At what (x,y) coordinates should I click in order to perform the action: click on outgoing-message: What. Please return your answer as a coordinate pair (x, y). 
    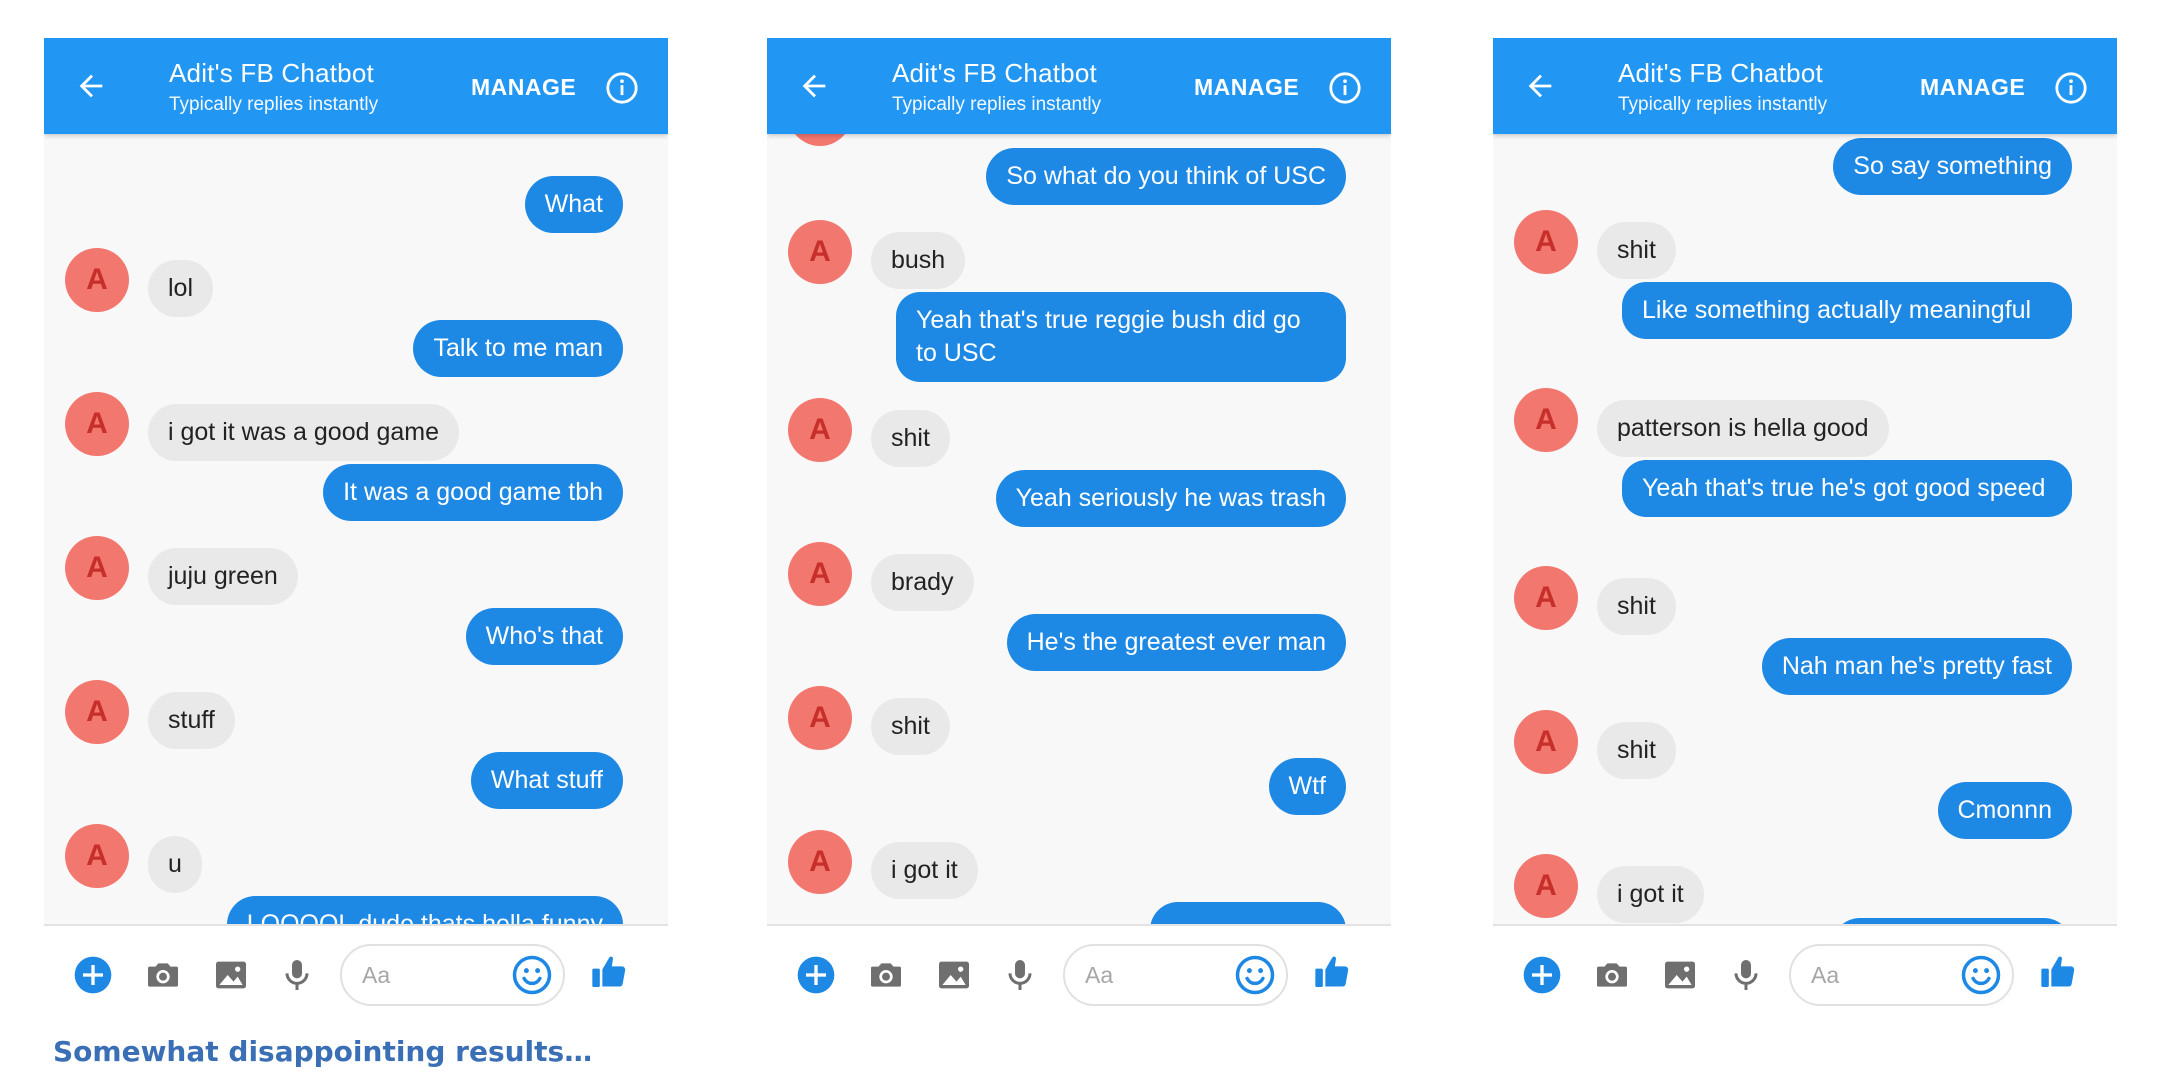
    Looking at the image, I should click on (573, 204).